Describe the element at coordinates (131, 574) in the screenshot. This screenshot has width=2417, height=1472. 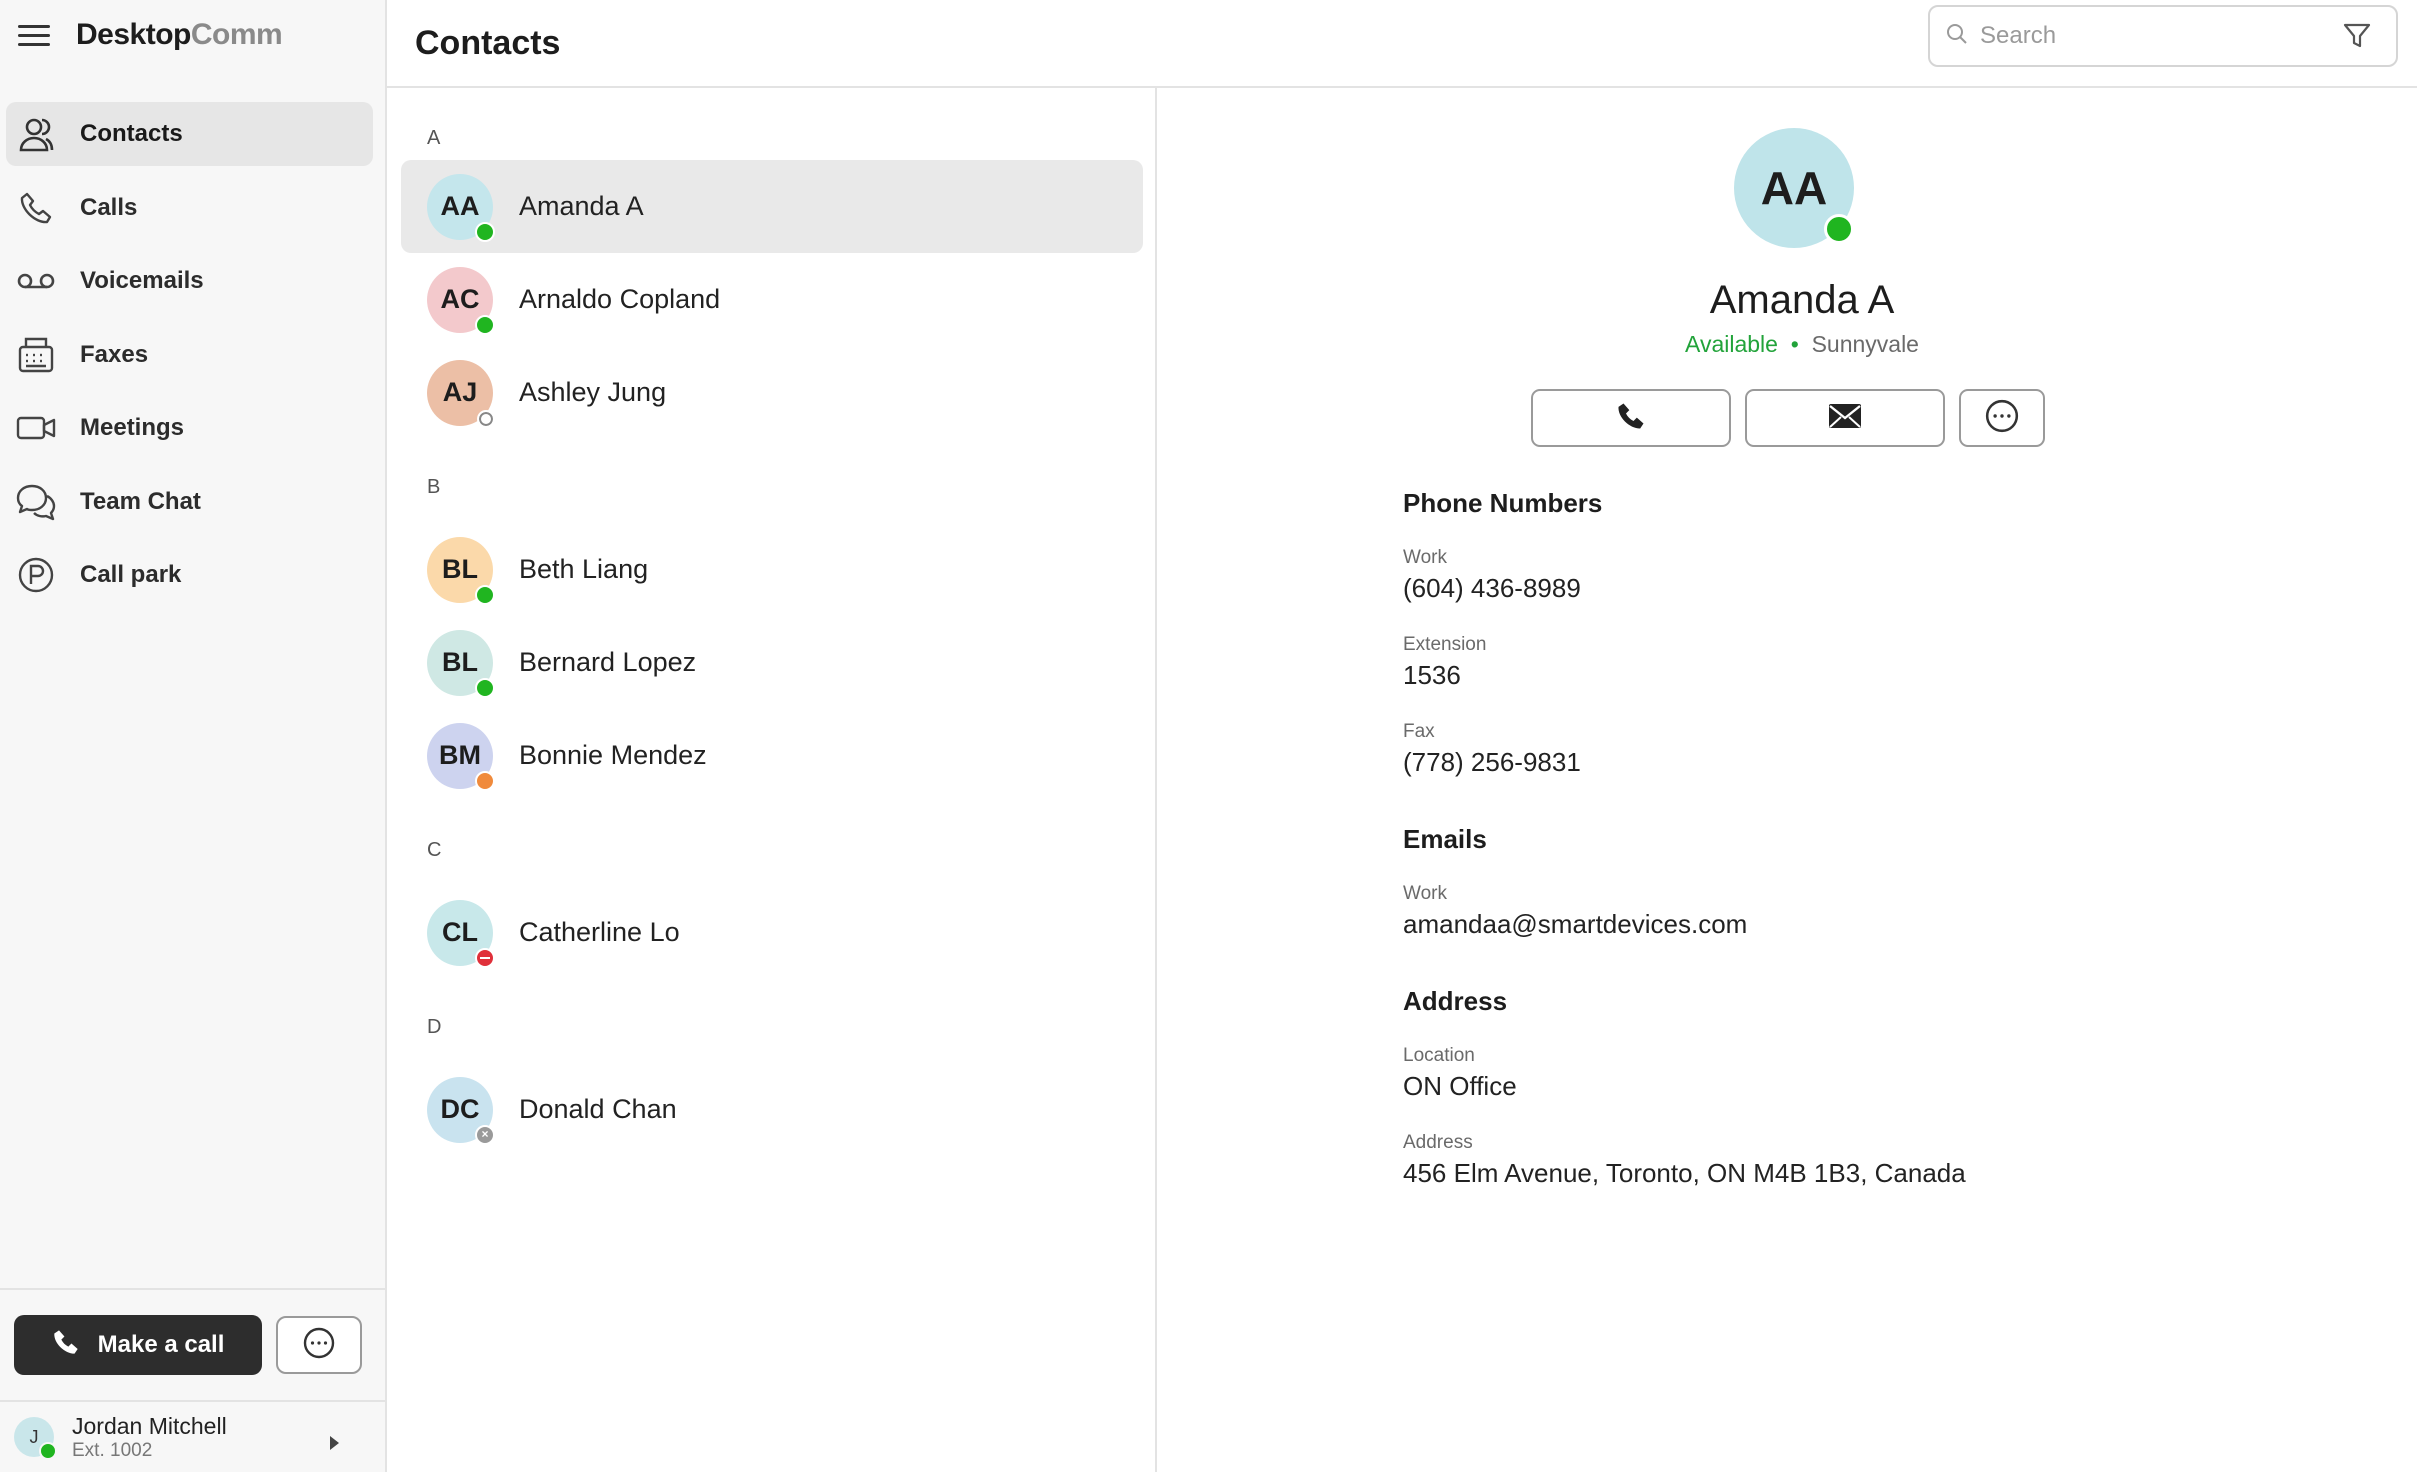
I see `sidebar-item-label: Call park` at that location.